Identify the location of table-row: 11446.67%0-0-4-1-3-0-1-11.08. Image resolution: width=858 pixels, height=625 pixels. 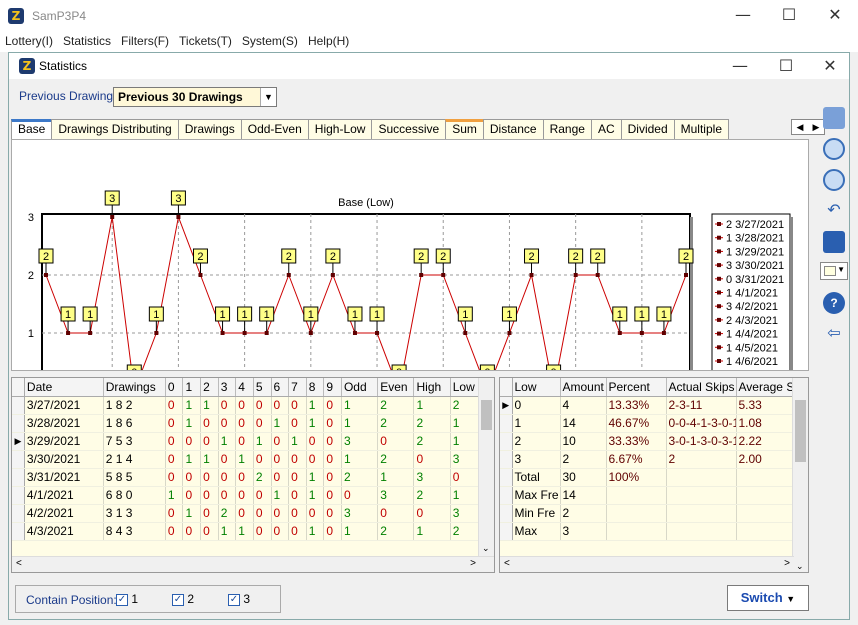
(648, 423).